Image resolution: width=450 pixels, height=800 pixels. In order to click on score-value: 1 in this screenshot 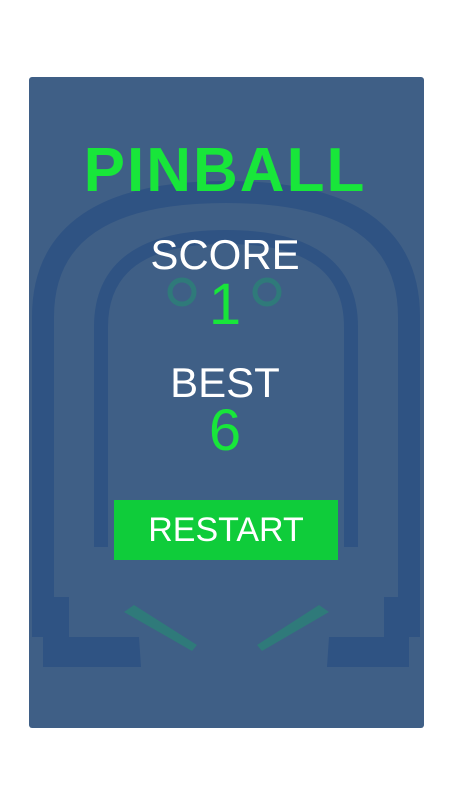, I will do `click(225, 304)`.